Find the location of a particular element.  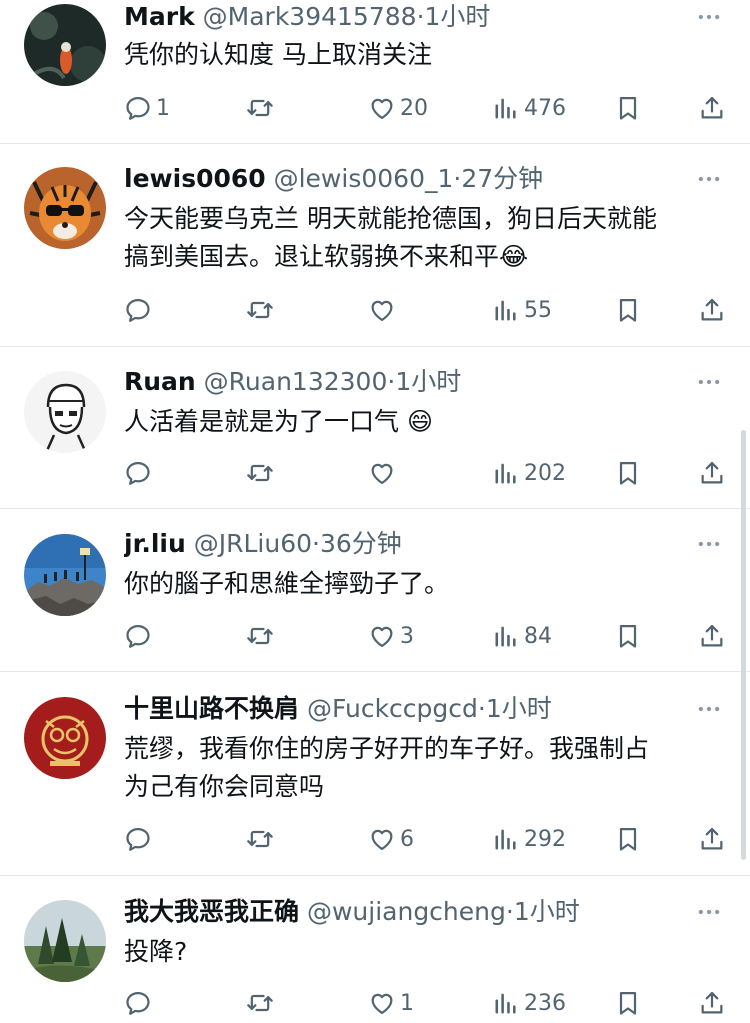

author-name: Ruan is located at coordinates (160, 381).